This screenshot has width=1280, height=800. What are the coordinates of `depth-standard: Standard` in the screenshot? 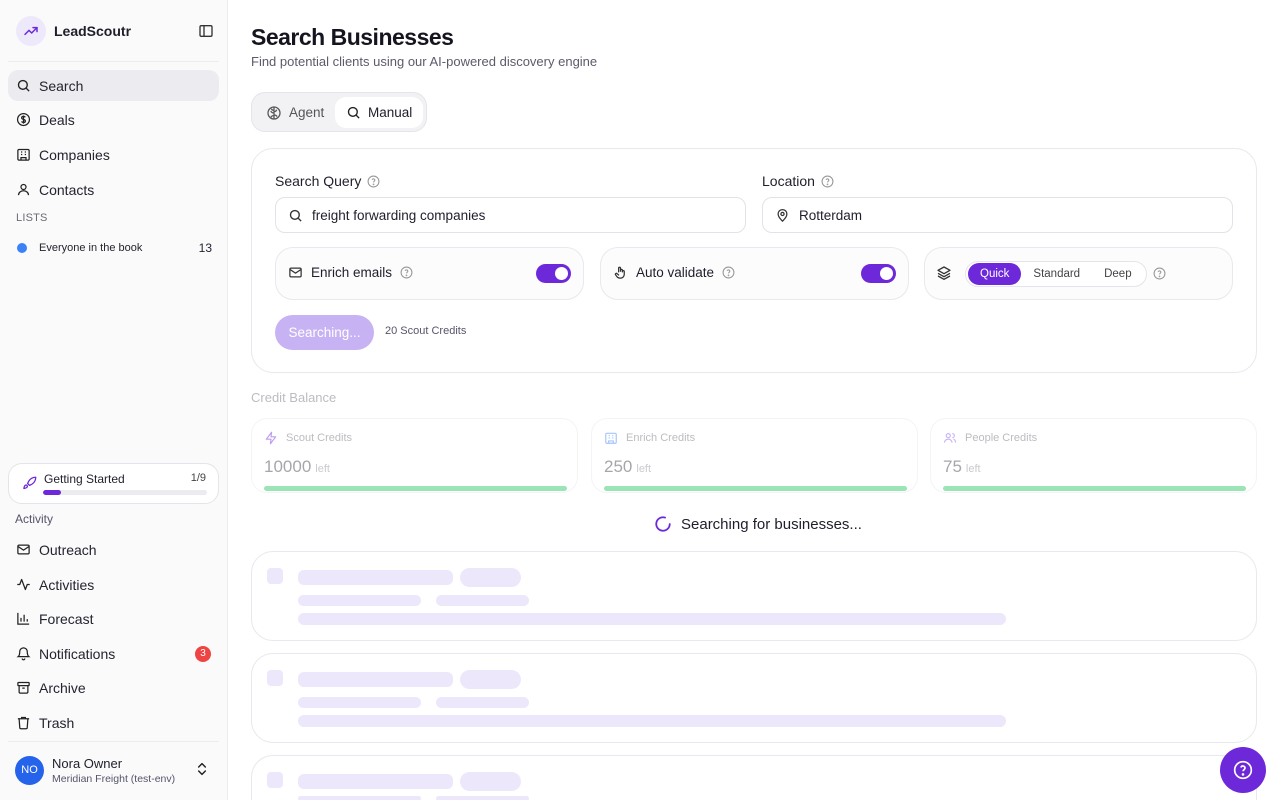 It's located at (1056, 274).